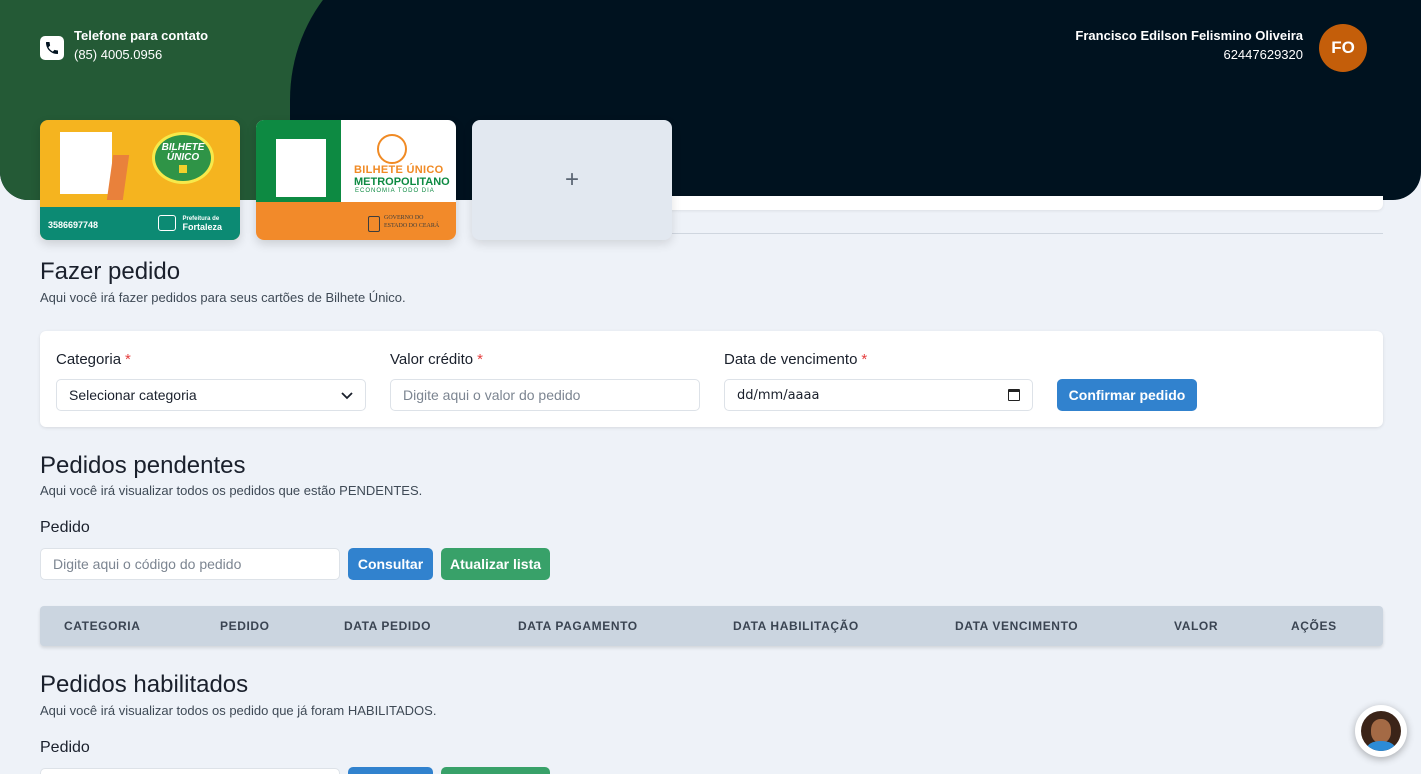  I want to click on pending-order-placeholder: Digite aqui o código do pedido, so click(147, 564).